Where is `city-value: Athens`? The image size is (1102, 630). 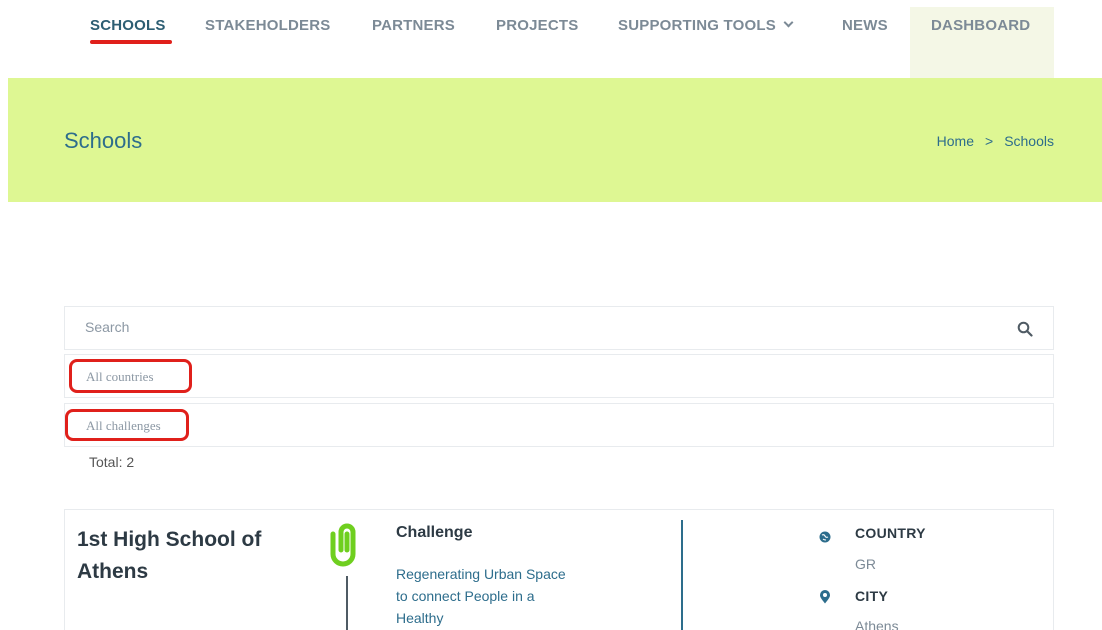 city-value: Athens is located at coordinates (877, 624).